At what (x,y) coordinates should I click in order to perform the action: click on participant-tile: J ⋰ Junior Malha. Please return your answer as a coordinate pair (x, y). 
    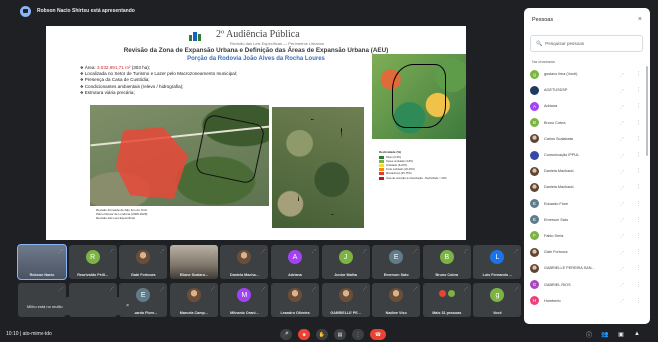
    Looking at the image, I should click on (345, 262).